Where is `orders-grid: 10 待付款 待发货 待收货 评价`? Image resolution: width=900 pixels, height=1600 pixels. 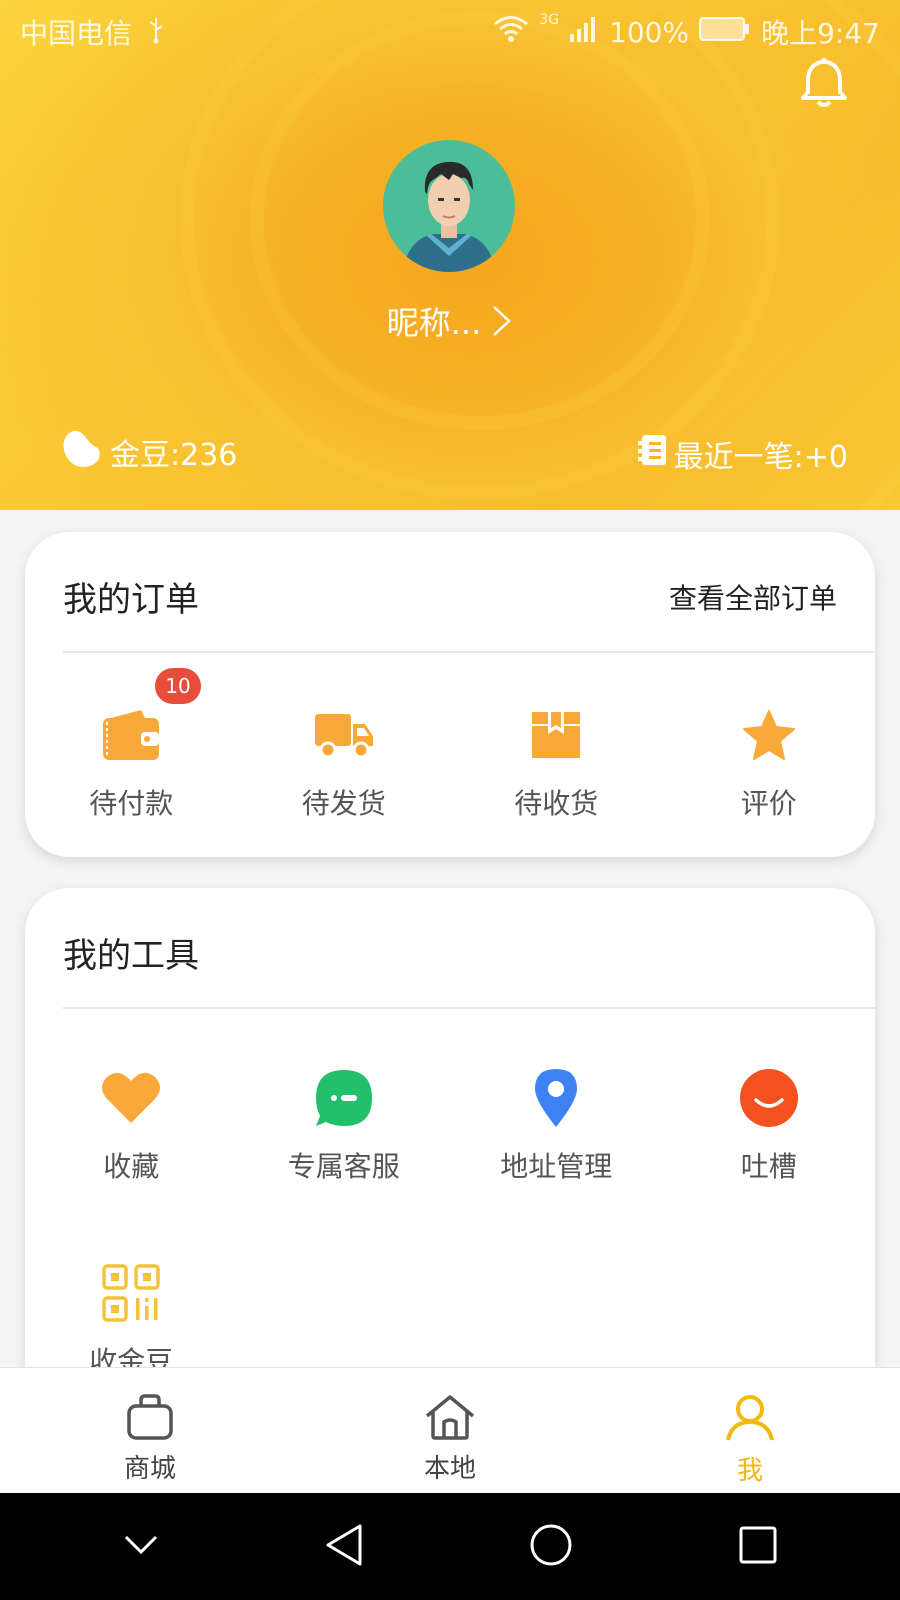
orders-grid: 10 待付款 待发货 待收货 评价 is located at coordinates (450, 745).